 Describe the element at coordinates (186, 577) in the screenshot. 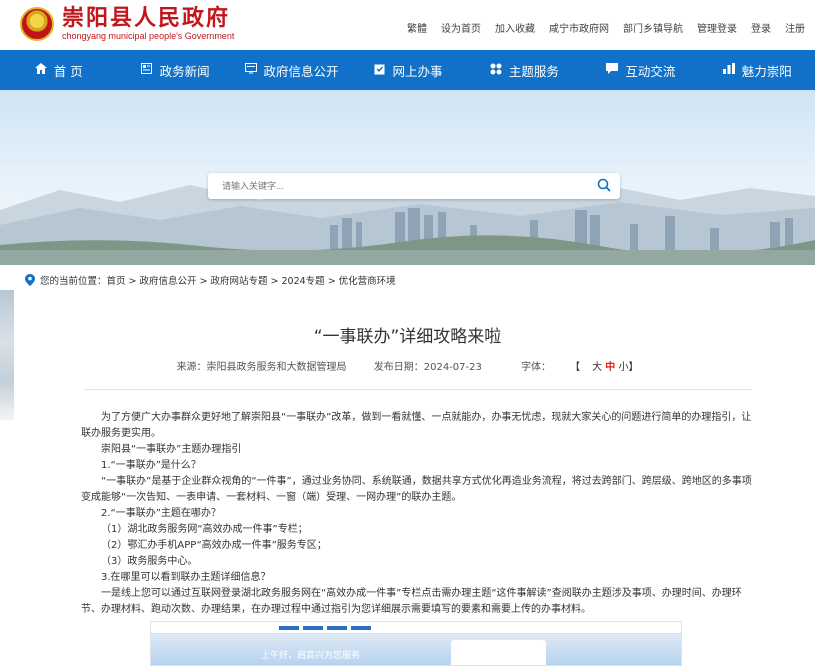

I see `article-paragraph: 3.在哪里可以看到联办主题详细信息？` at that location.